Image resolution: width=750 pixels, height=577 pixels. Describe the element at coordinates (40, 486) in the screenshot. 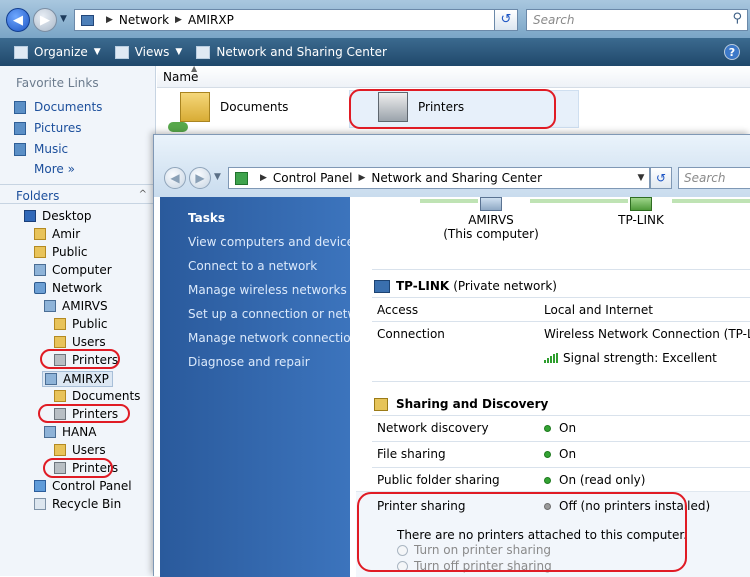

I see `control-panel-icon` at that location.